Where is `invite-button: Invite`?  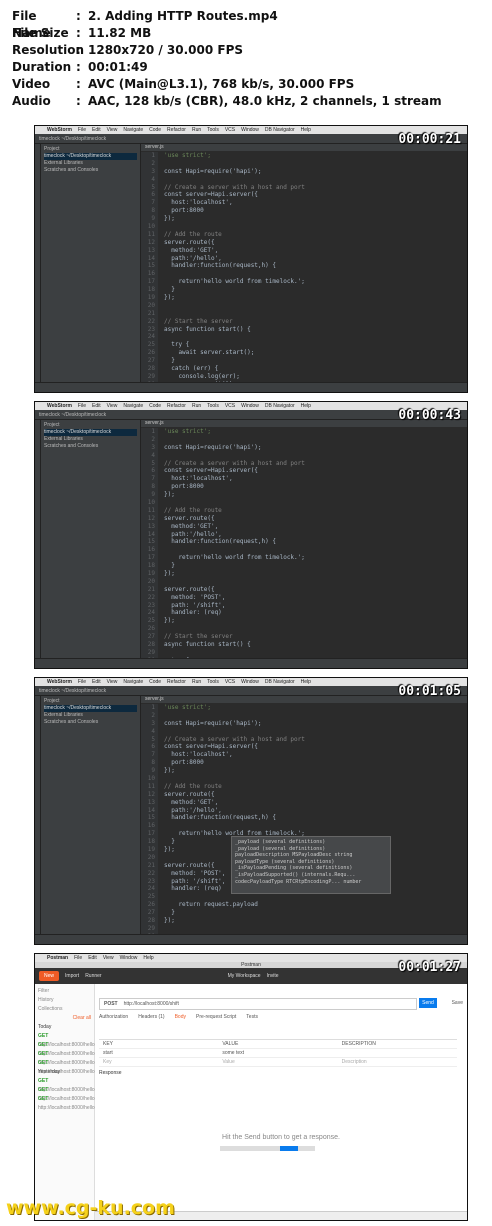
invite-button: Invite is located at coordinates (273, 976).